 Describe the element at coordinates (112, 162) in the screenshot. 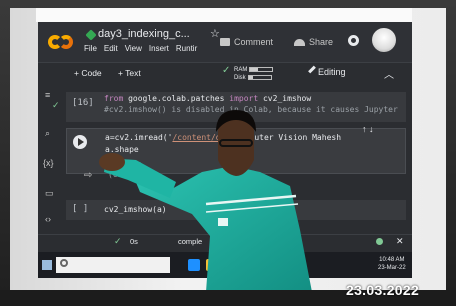

I see `presenter-hand` at that location.